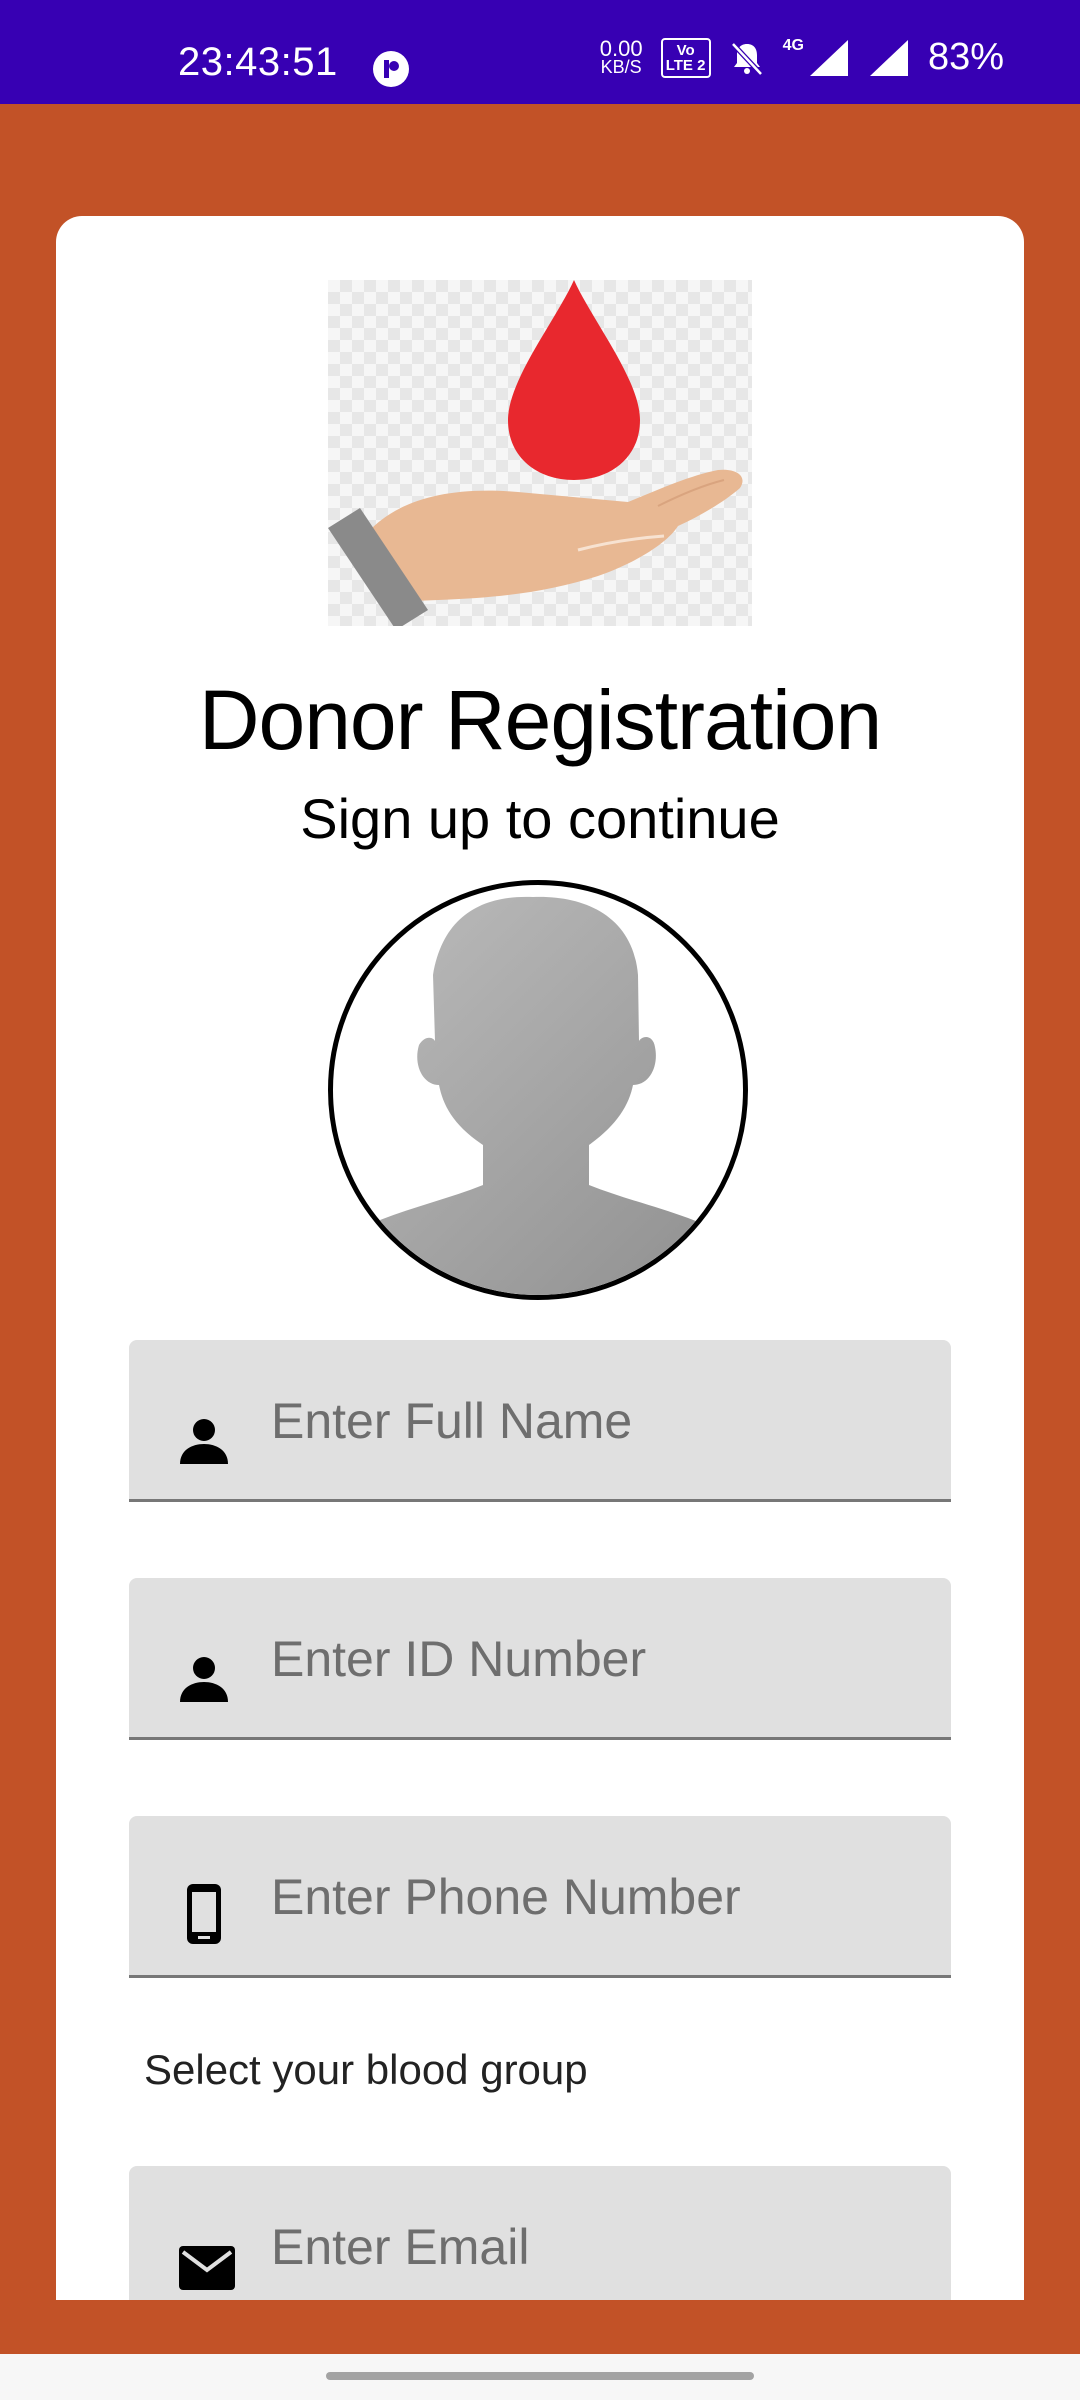 The height and width of the screenshot is (2400, 1080). Describe the element at coordinates (793, 45) in the screenshot. I see `network-type: 4G` at that location.